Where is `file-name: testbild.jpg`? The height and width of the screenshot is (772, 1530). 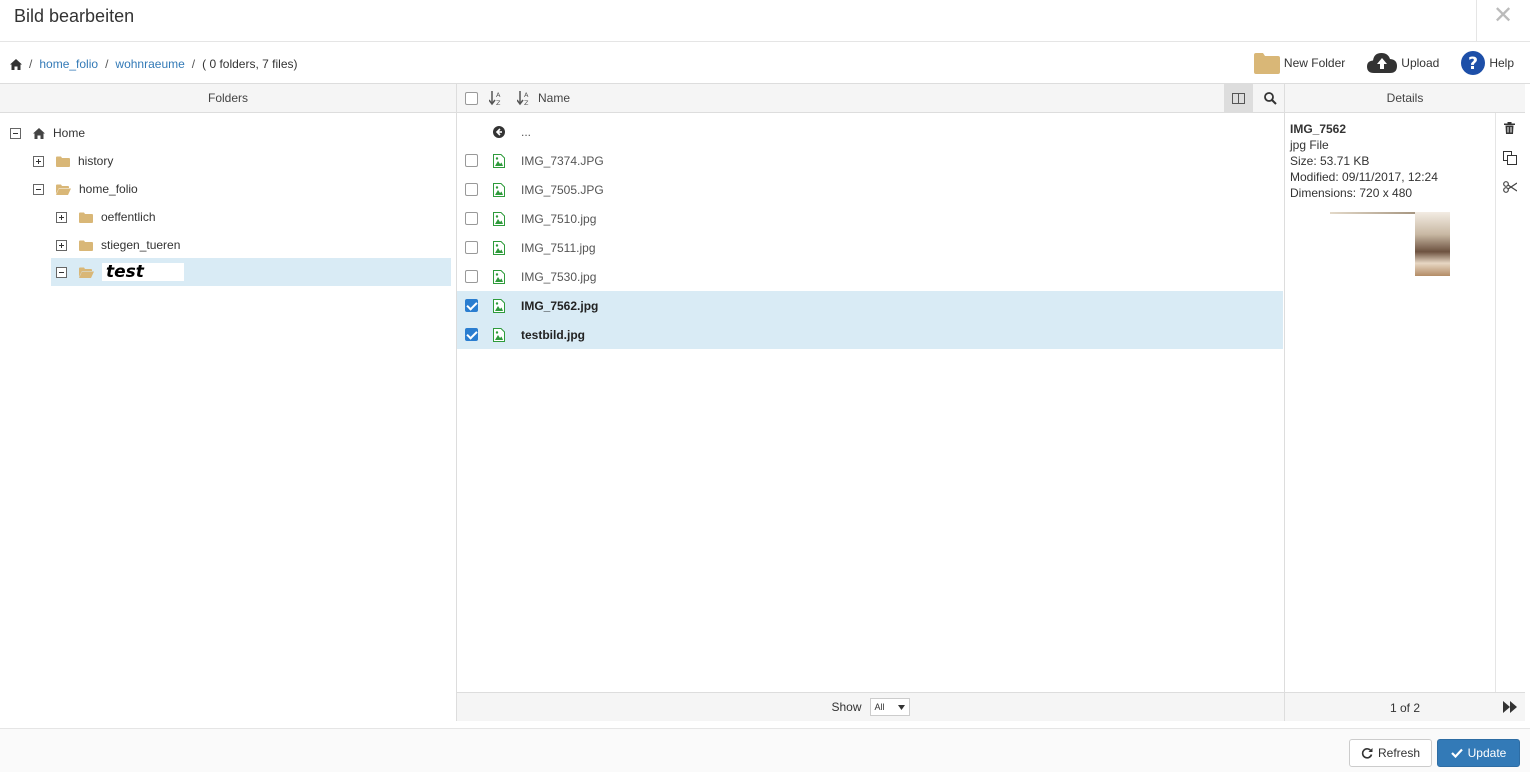
file-name: testbild.jpg is located at coordinates (553, 334).